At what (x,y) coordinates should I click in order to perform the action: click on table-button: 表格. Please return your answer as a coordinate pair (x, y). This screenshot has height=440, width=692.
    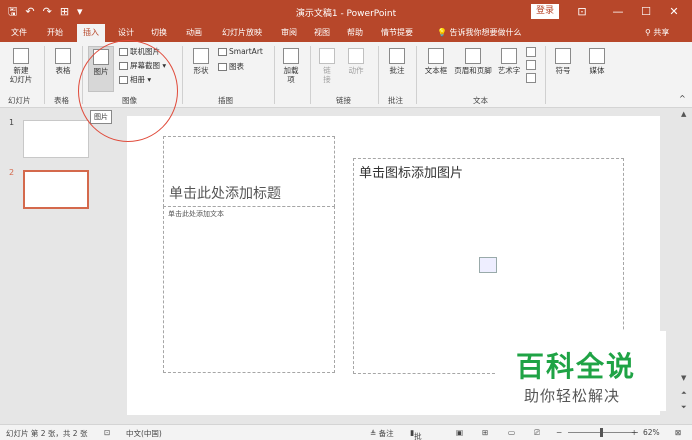
    Looking at the image, I should click on (63, 61).